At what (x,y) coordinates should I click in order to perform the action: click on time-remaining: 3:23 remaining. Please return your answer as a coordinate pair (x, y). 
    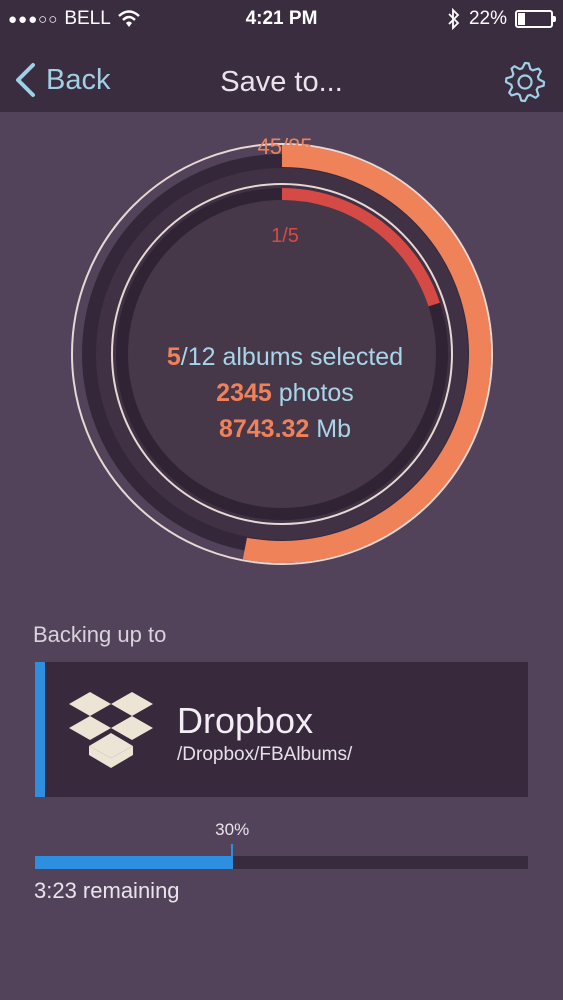
    Looking at the image, I should click on (107, 890).